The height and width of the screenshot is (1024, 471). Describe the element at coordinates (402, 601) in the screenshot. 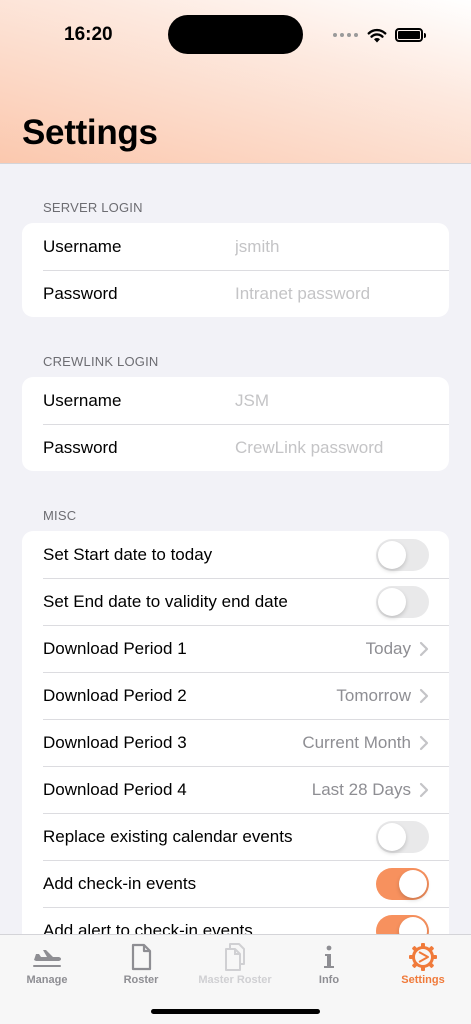

I see `end-date-validity-toggle` at that location.